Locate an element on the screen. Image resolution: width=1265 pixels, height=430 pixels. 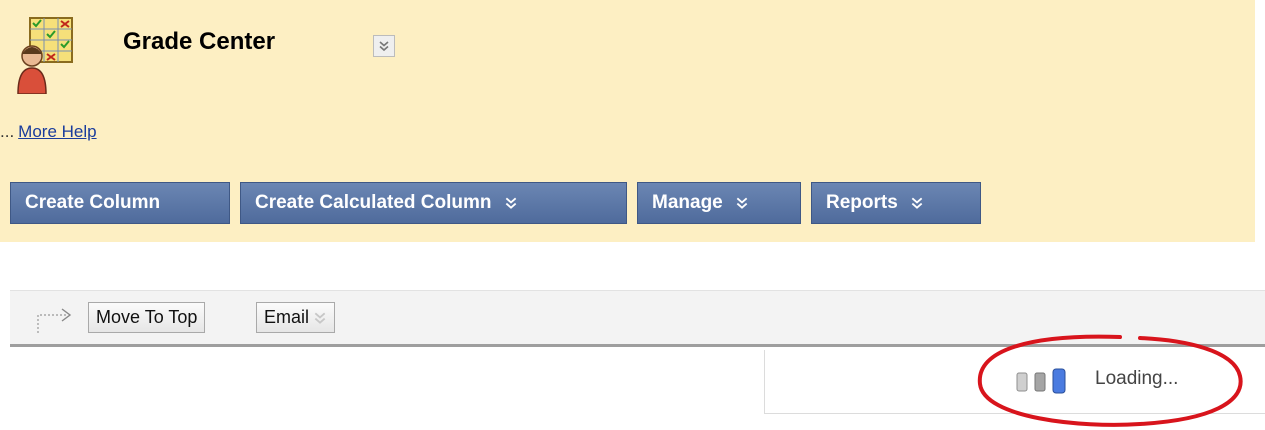
email-label: Email is located at coordinates (287, 317).